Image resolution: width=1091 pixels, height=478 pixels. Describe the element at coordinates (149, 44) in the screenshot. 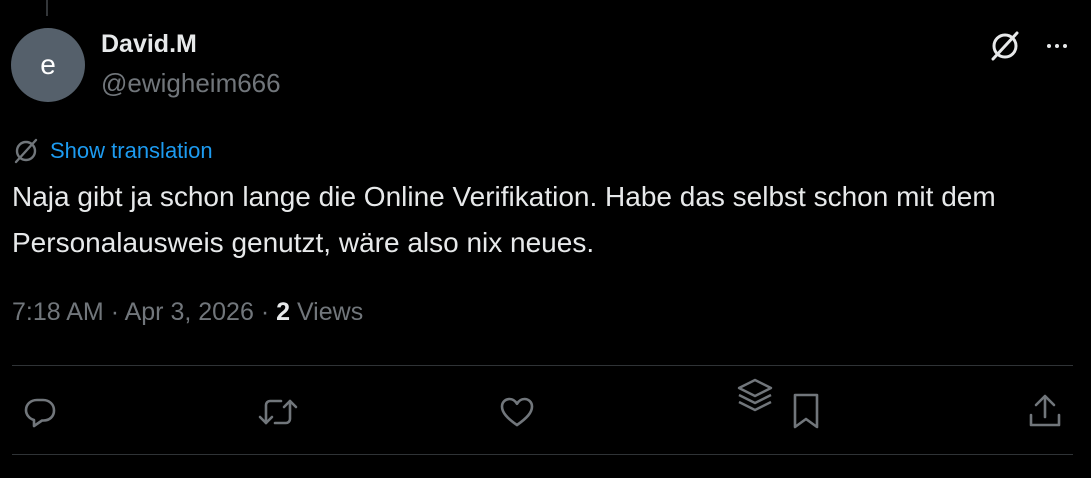

I see `author-display-name: David.M` at that location.